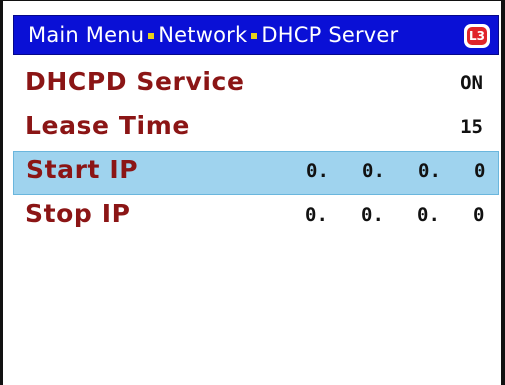  I want to click on level-badge-icon: L3, so click(477, 36).